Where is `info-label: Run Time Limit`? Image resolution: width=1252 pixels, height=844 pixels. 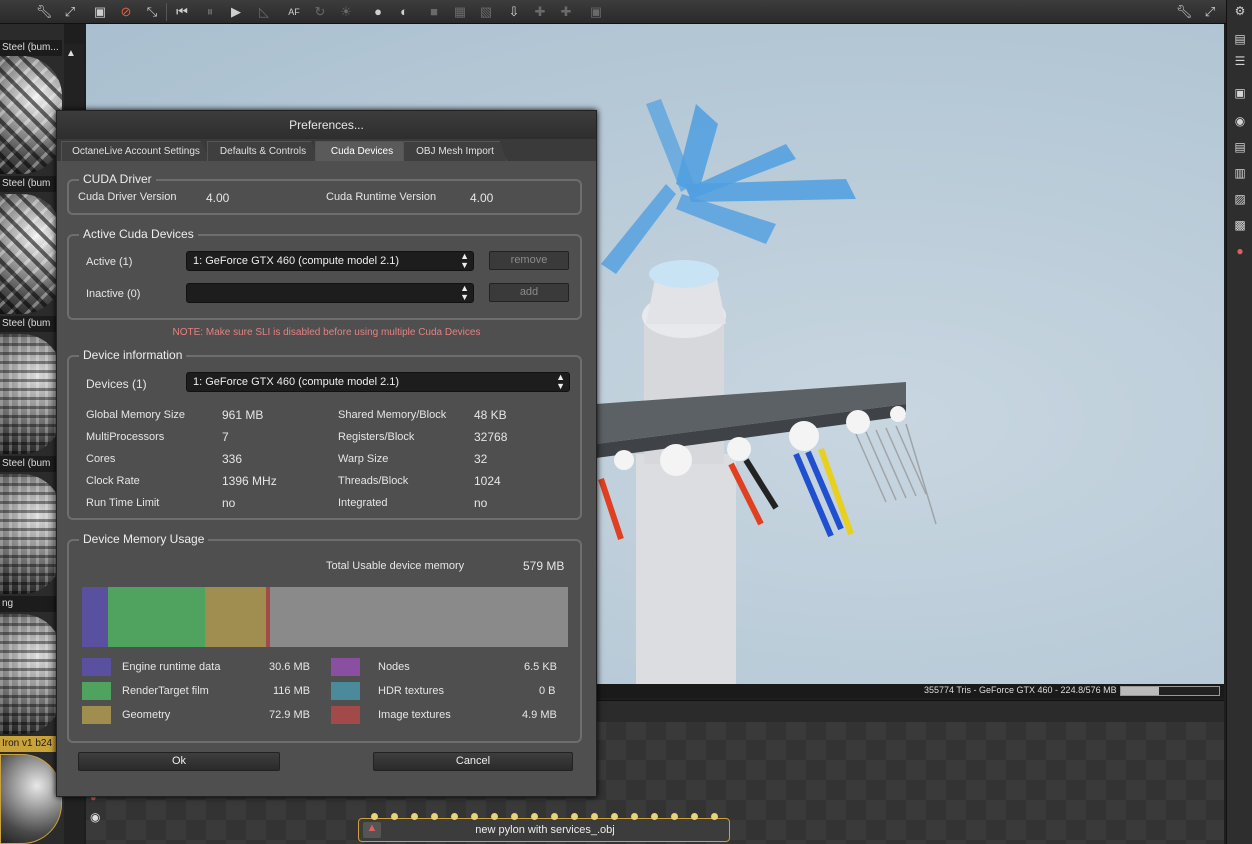
info-label: Run Time Limit is located at coordinates (123, 503).